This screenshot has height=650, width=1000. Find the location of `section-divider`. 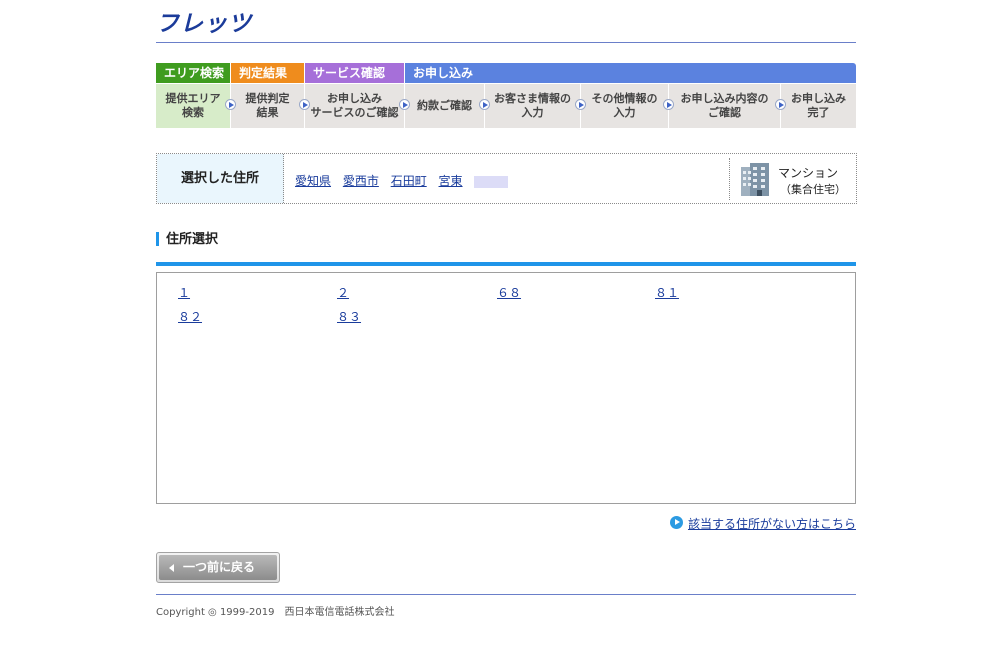

section-divider is located at coordinates (506, 264).